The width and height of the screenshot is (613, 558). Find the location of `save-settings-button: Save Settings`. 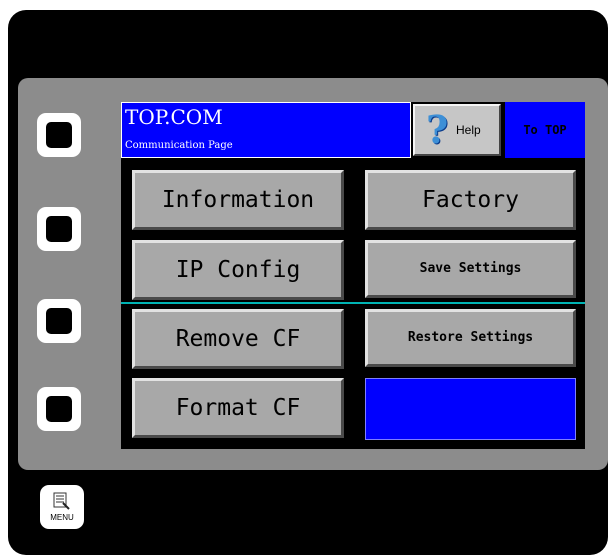

save-settings-button: Save Settings is located at coordinates (470, 269).